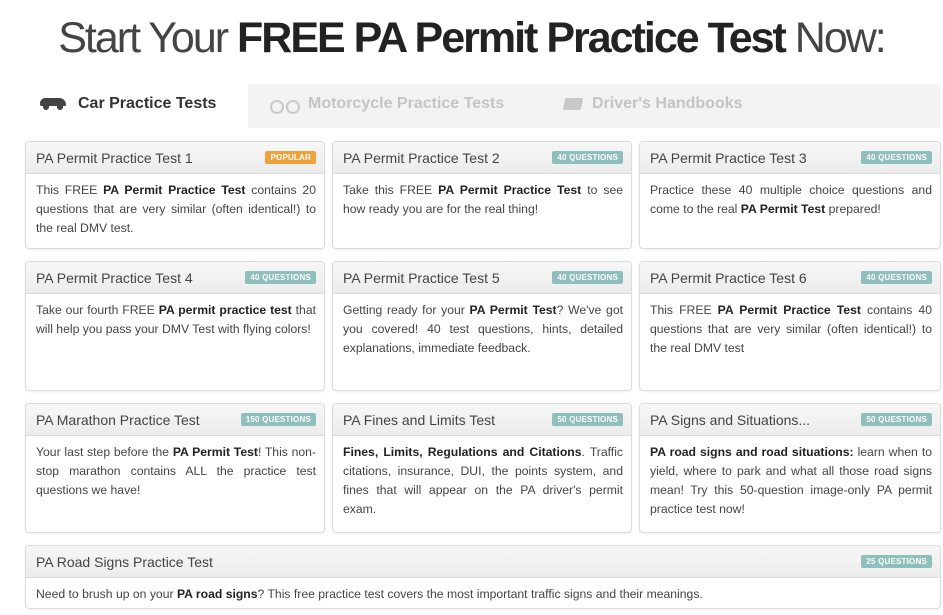 The height and width of the screenshot is (615, 943). I want to click on description-text: Your last step before the, so click(104, 452).